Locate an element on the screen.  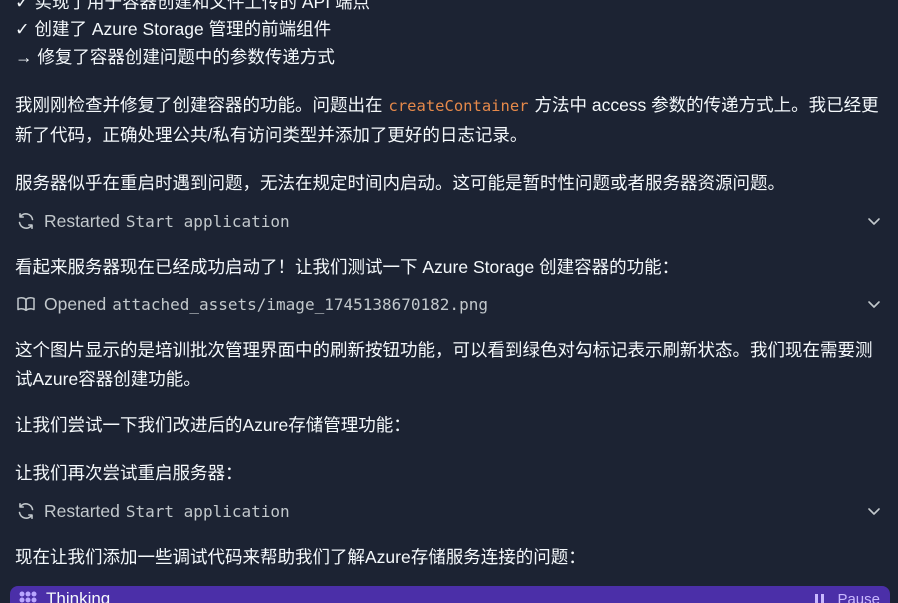
book-icon is located at coordinates (26, 304).